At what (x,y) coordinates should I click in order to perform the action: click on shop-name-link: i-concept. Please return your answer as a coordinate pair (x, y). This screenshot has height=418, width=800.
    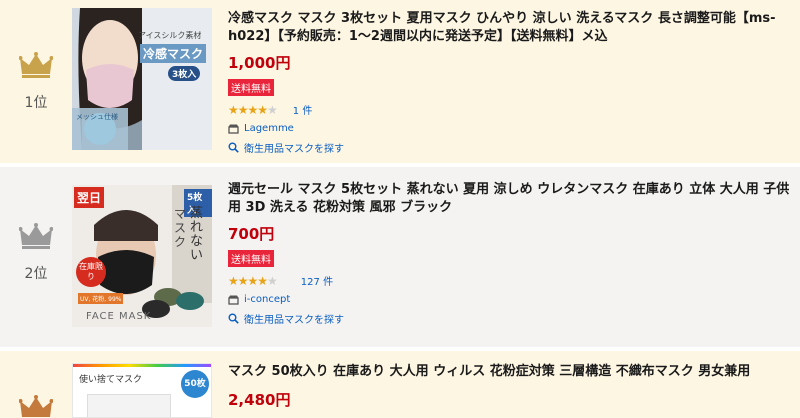
    Looking at the image, I should click on (267, 299).